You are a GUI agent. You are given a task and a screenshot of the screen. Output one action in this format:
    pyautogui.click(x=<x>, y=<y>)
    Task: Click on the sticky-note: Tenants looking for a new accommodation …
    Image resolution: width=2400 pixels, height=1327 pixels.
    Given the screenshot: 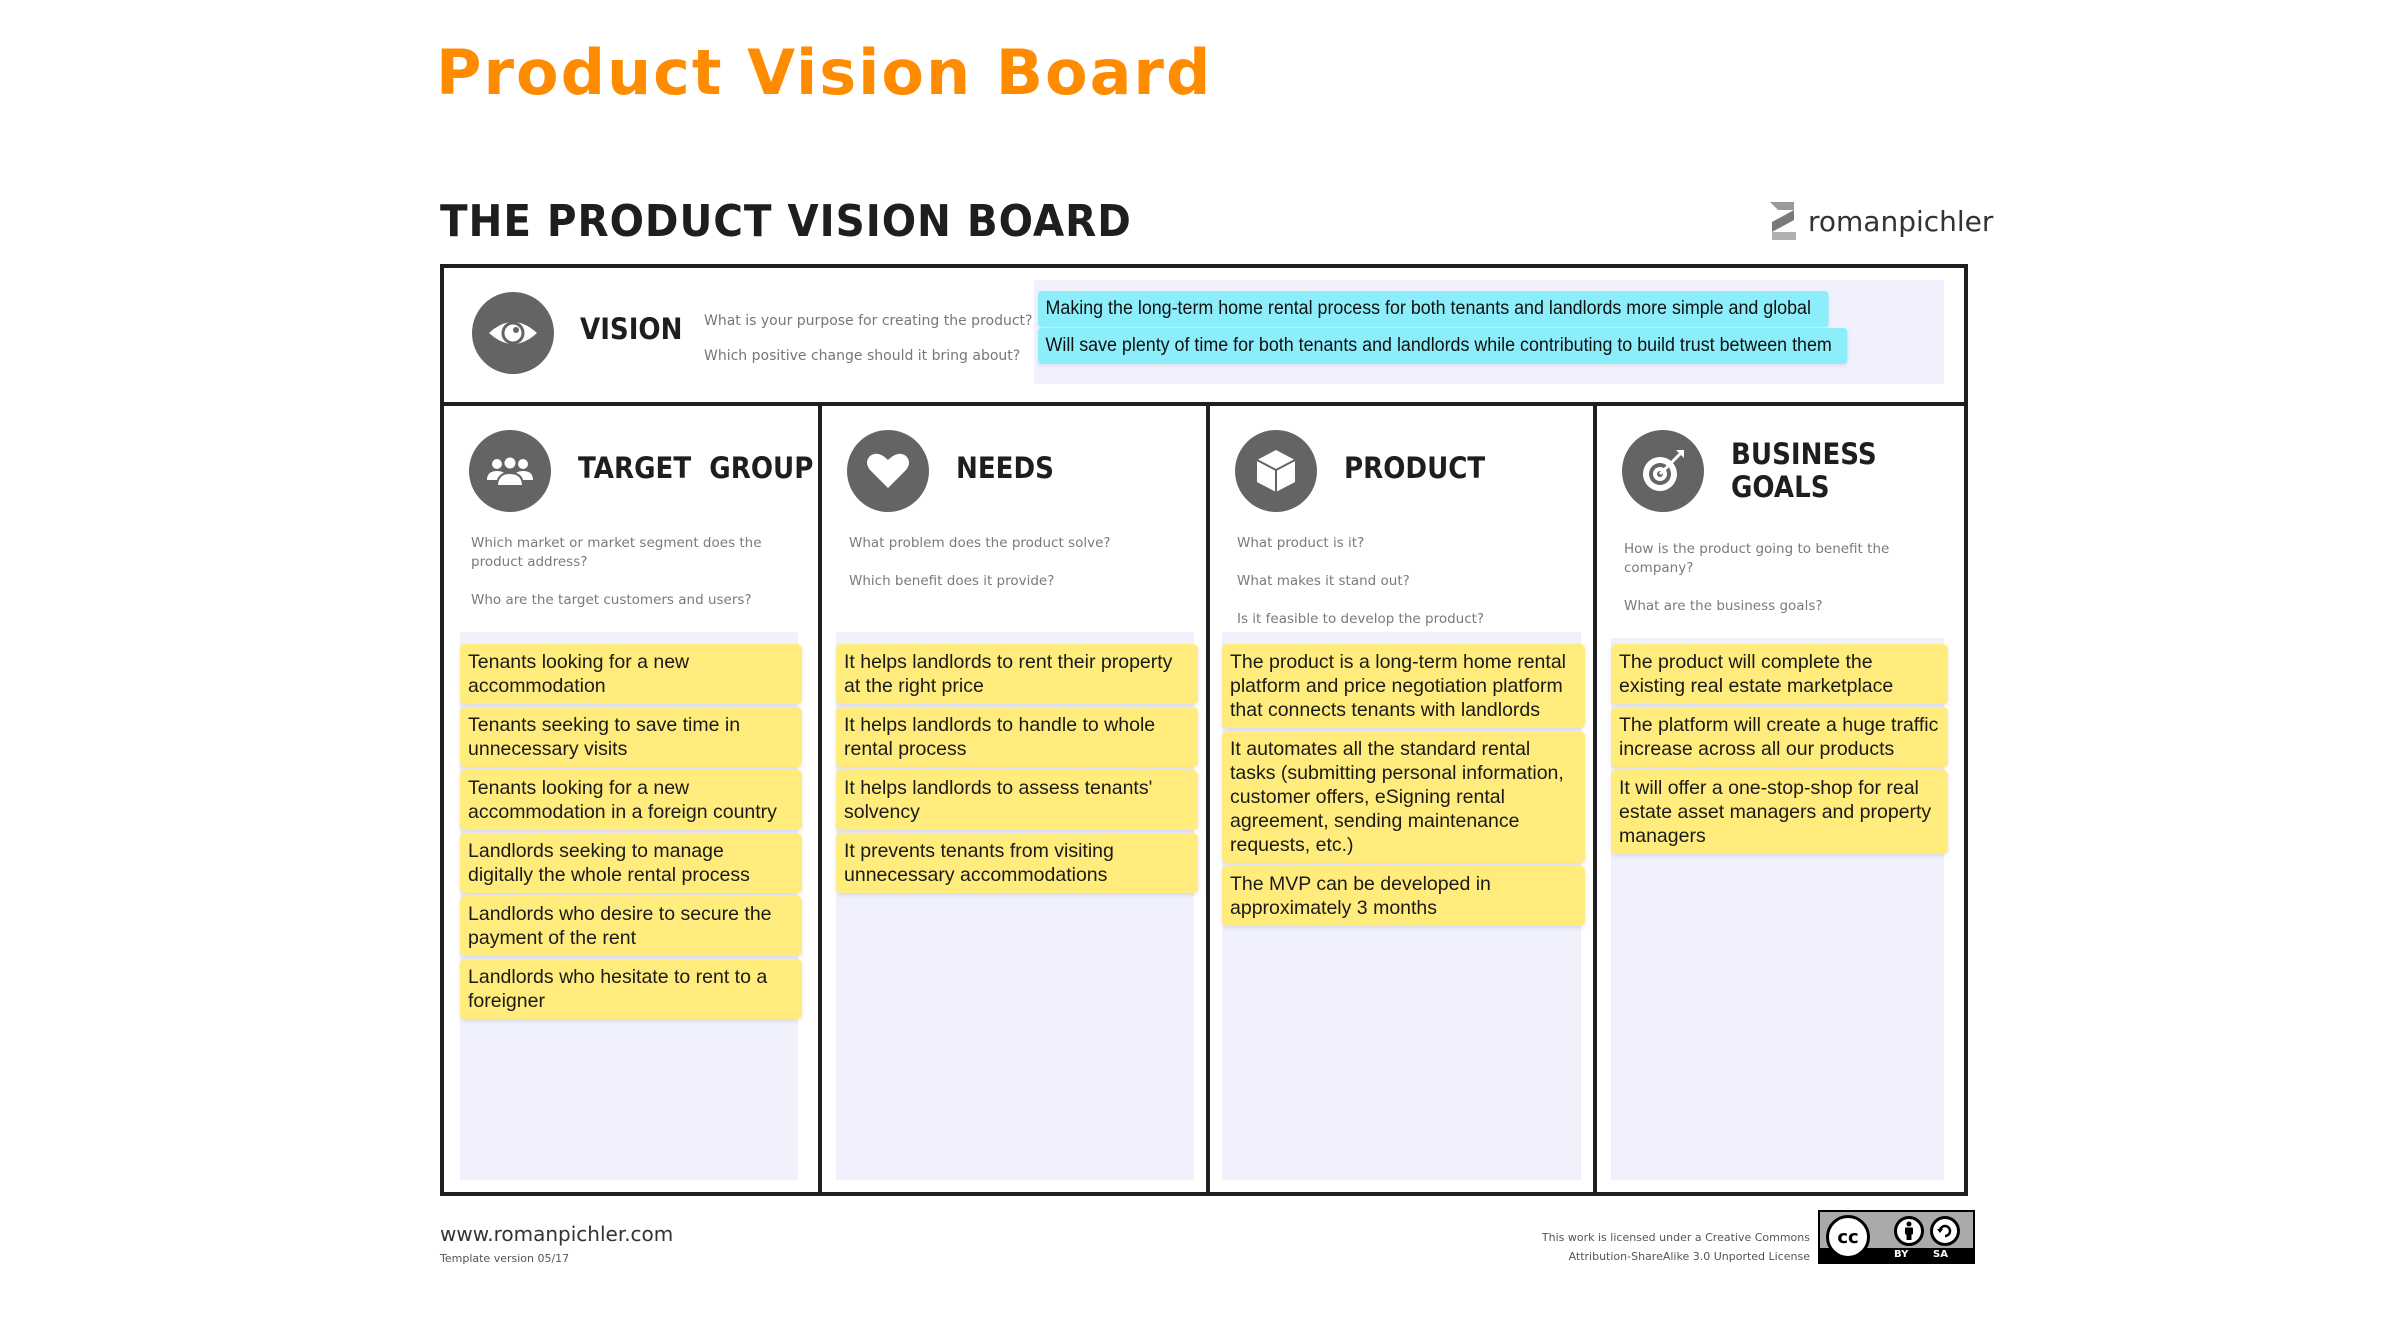 What is the action you would take?
    pyautogui.click(x=631, y=800)
    